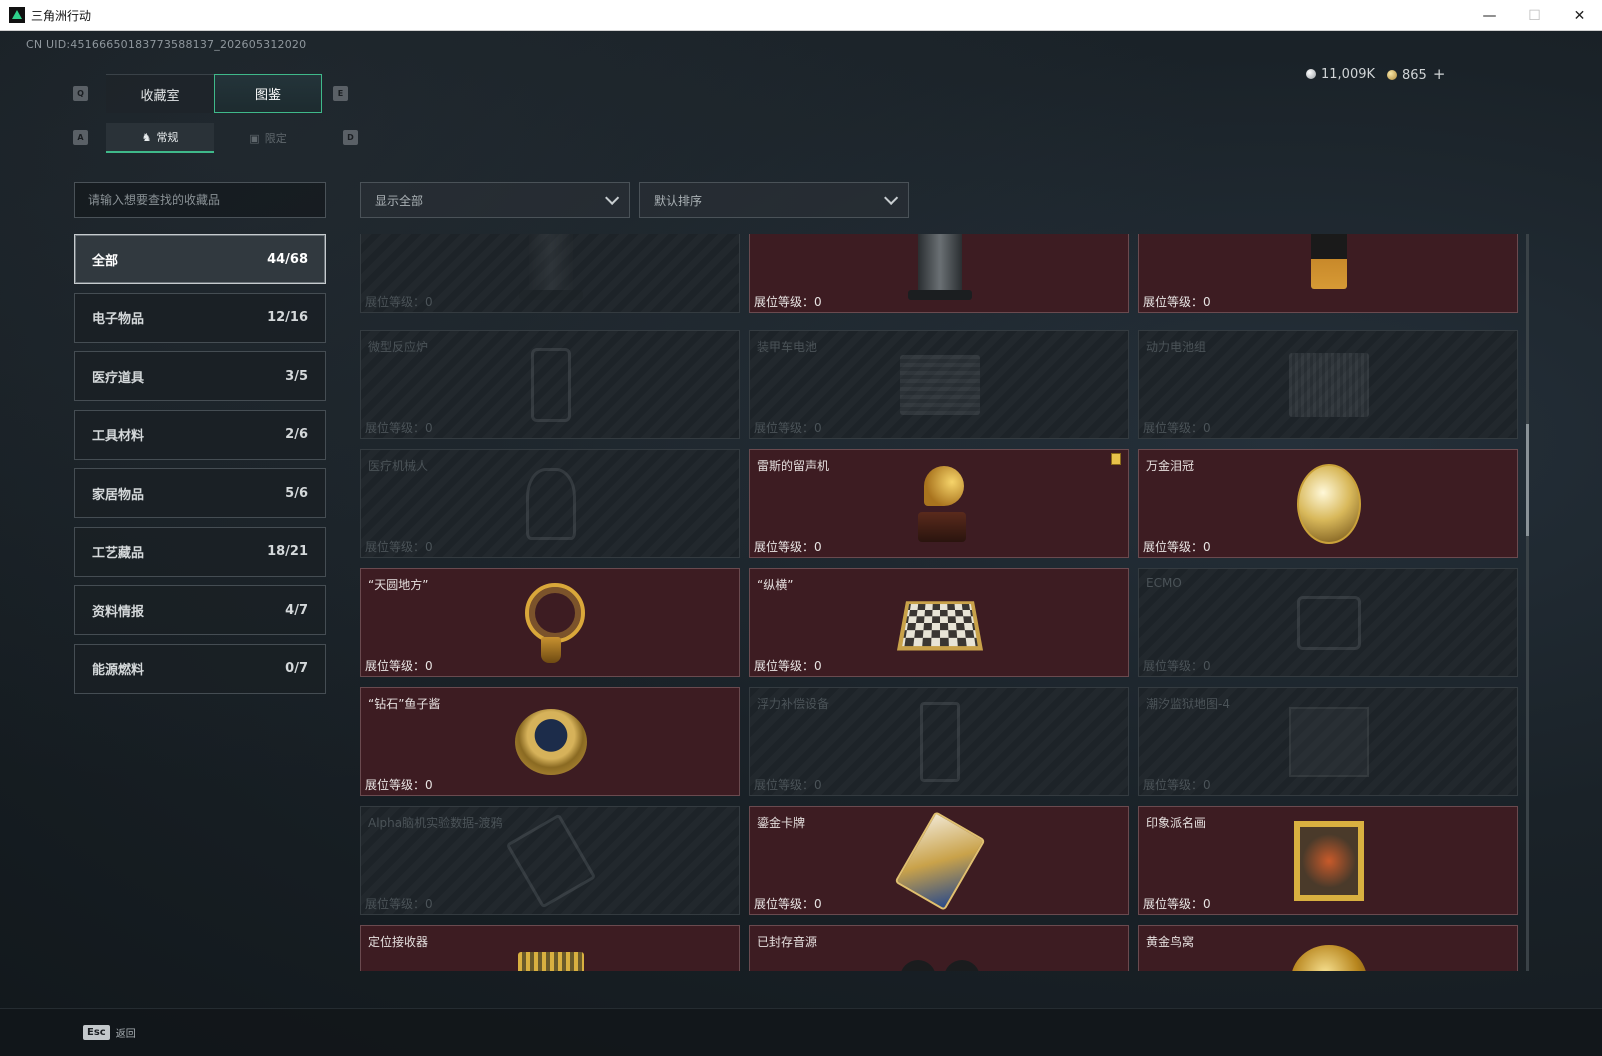 The width and height of the screenshot is (1602, 1056). Describe the element at coordinates (160, 93) in the screenshot. I see `tab-collection-room: 收藏室` at that location.